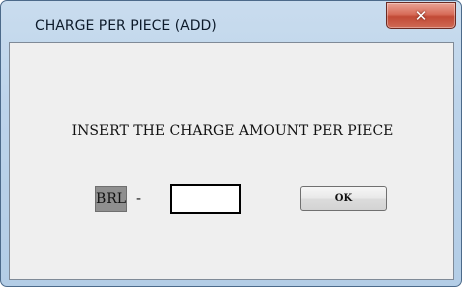 This screenshot has height=287, width=462. I want to click on close-icon: ✕, so click(421, 15).